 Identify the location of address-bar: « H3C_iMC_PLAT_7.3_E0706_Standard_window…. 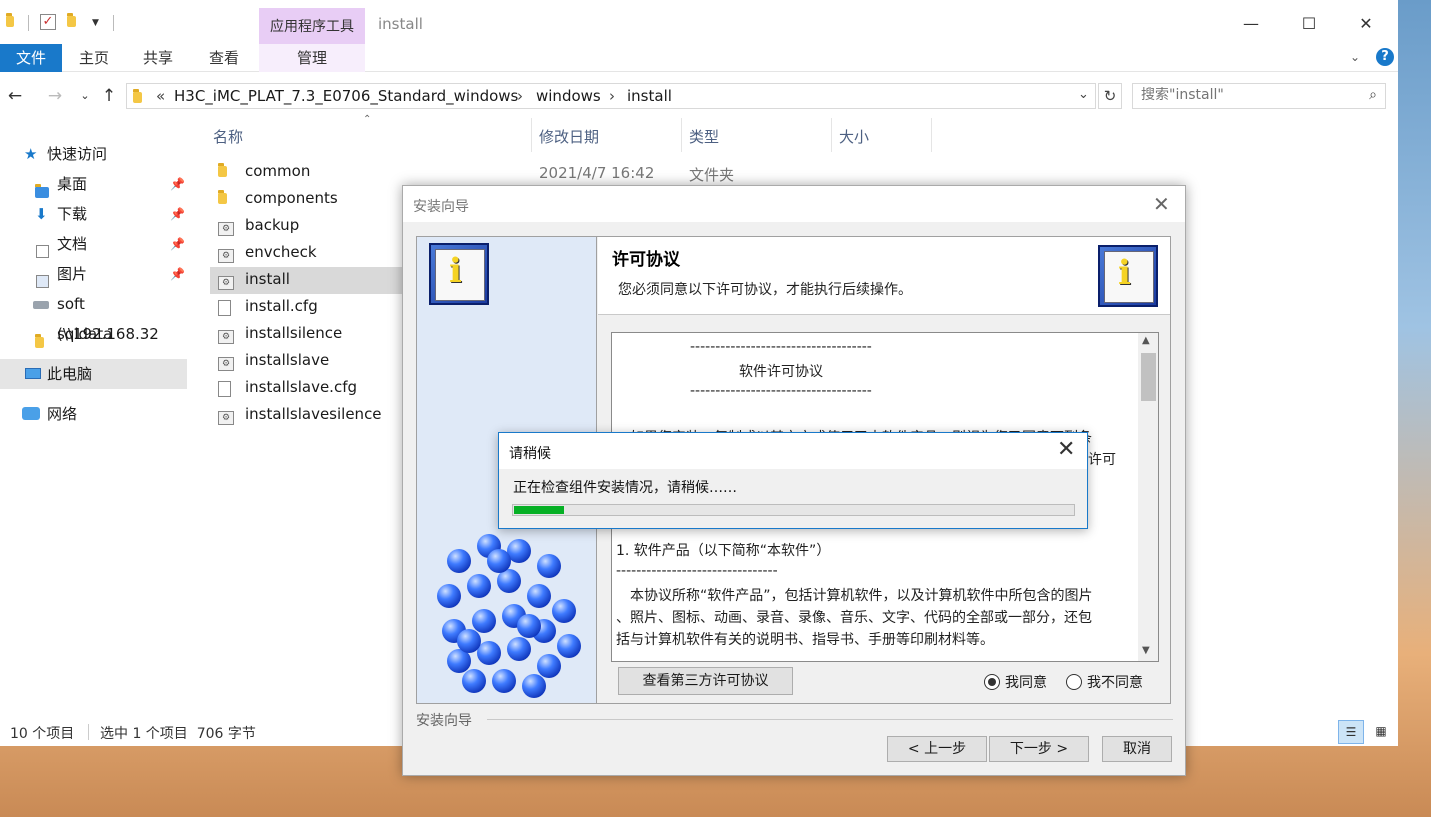
(611, 96).